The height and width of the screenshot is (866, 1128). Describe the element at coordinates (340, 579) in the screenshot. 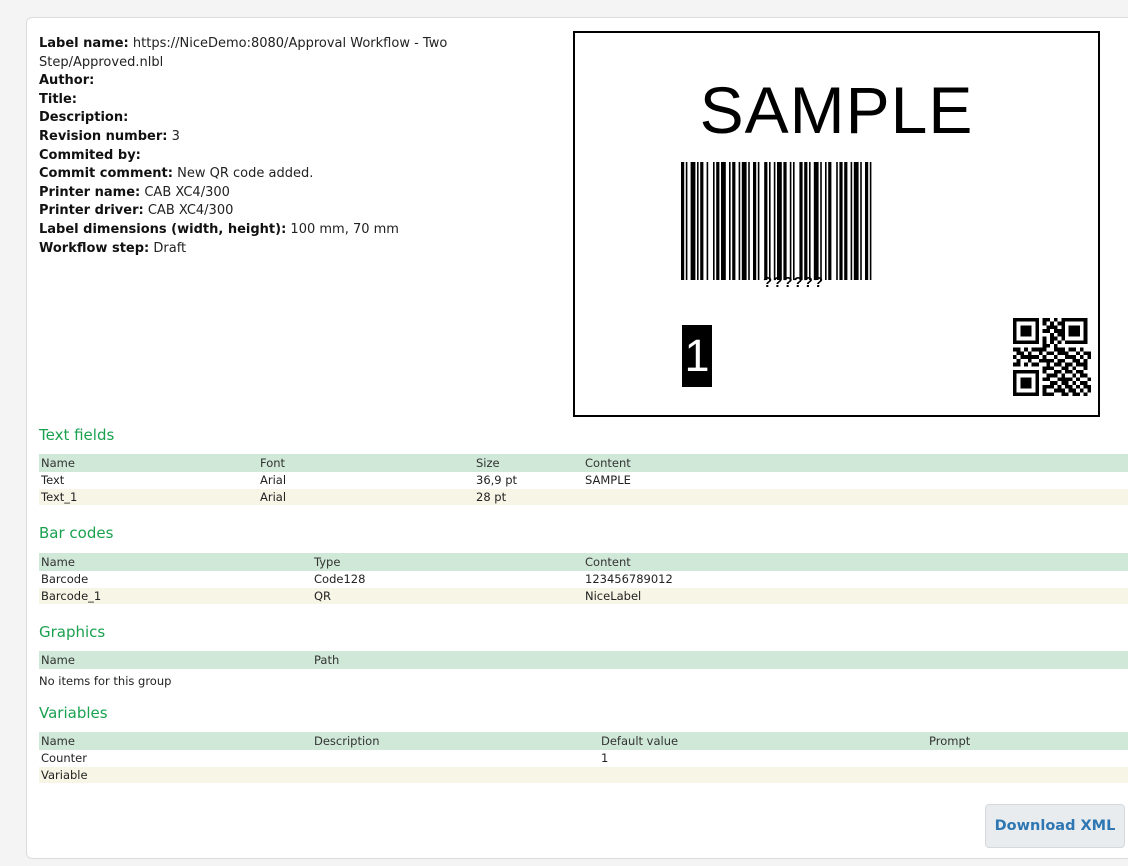

I see `table-cell: Code128` at that location.